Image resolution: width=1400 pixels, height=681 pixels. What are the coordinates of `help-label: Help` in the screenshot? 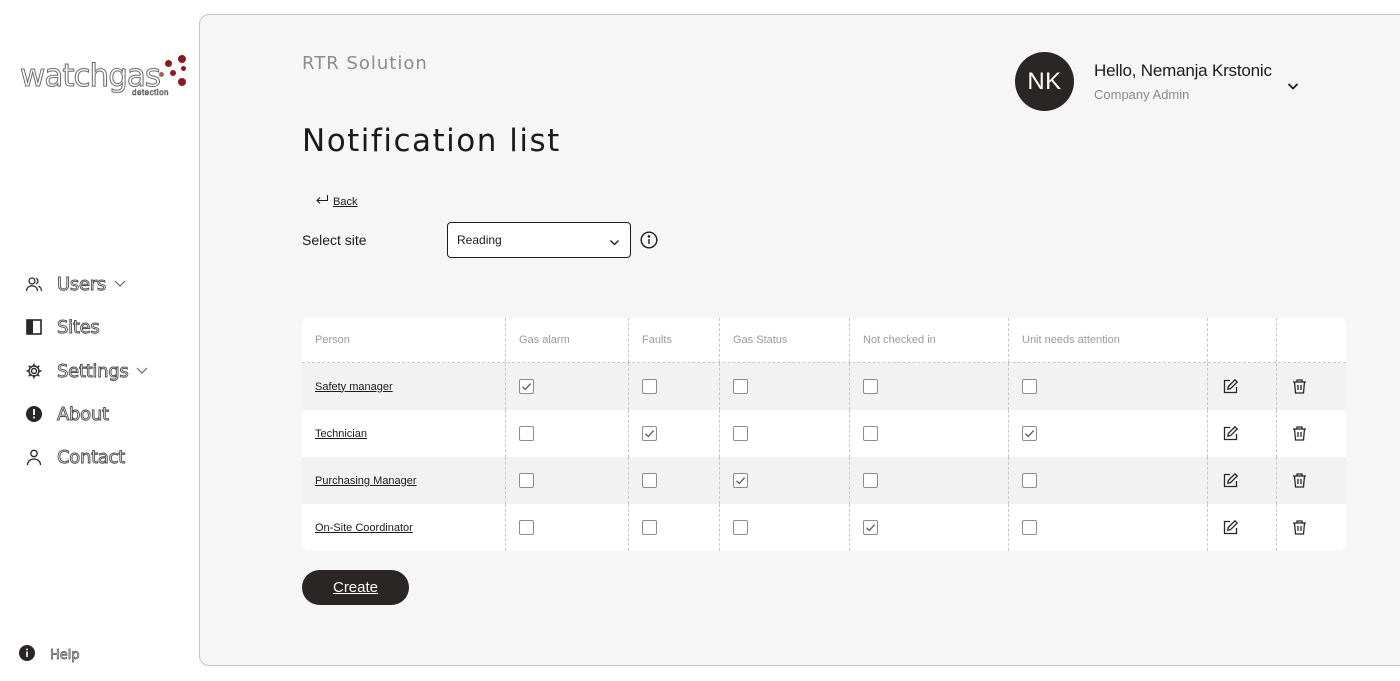 It's located at (65, 656).